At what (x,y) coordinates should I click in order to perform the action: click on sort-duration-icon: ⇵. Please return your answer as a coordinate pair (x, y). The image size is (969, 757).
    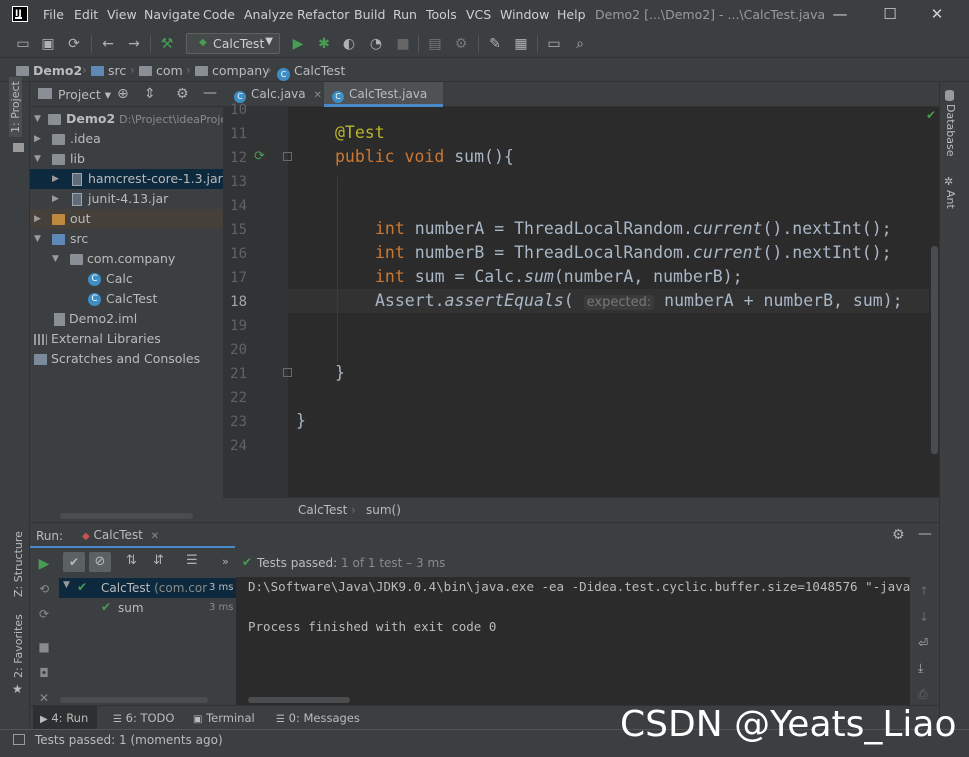
    Looking at the image, I should click on (158, 560).